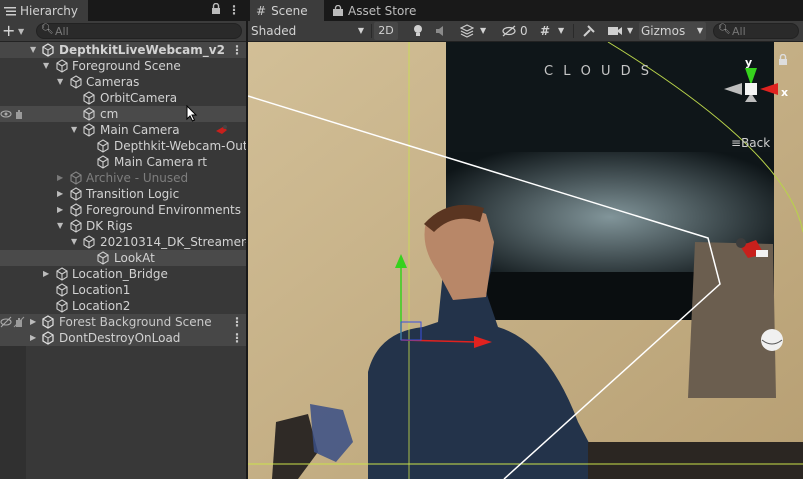 The image size is (803, 479). Describe the element at coordinates (8, 31) in the screenshot. I see `create-button: +` at that location.